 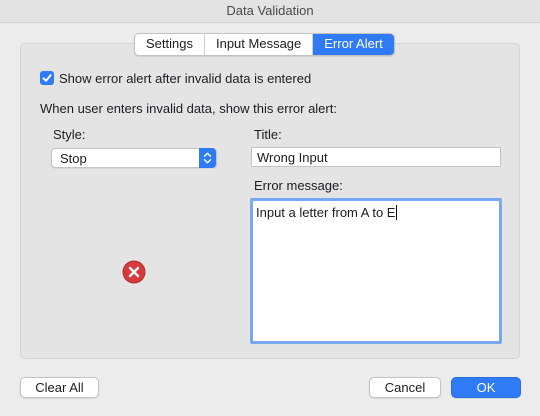 What do you see at coordinates (397, 212) in the screenshot?
I see `text-caret` at bounding box center [397, 212].